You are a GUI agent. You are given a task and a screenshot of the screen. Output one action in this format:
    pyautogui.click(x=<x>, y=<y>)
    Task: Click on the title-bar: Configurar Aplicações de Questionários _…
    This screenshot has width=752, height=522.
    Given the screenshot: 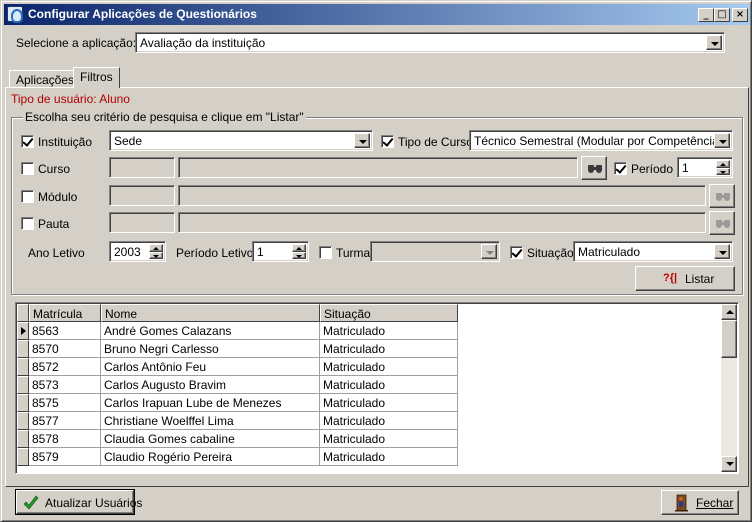 What is the action you would take?
    pyautogui.click(x=377, y=14)
    